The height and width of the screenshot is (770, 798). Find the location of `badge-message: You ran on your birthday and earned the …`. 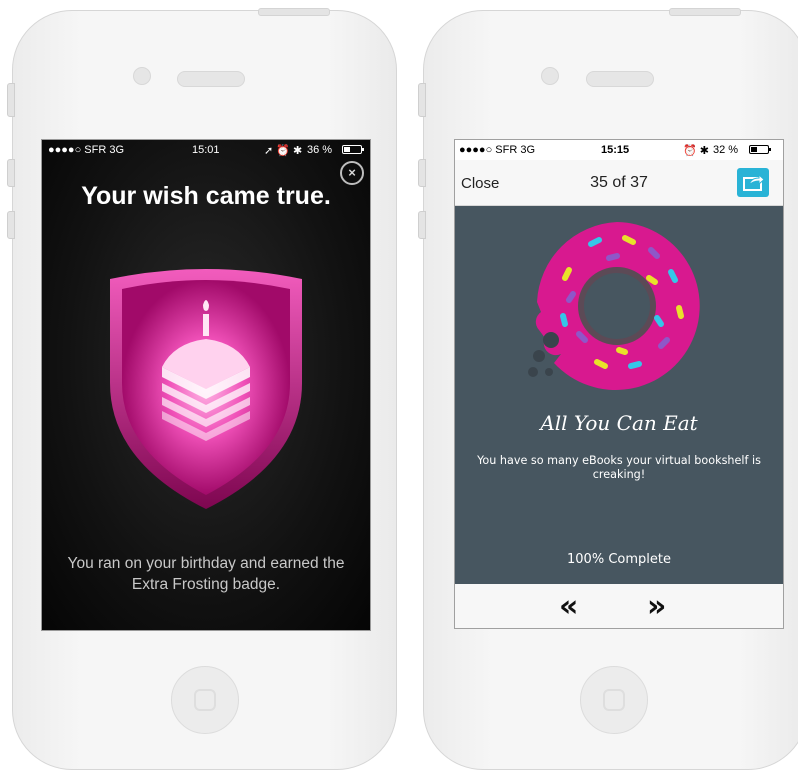

badge-message: You ran on your birthday and earned the … is located at coordinates (206, 574).